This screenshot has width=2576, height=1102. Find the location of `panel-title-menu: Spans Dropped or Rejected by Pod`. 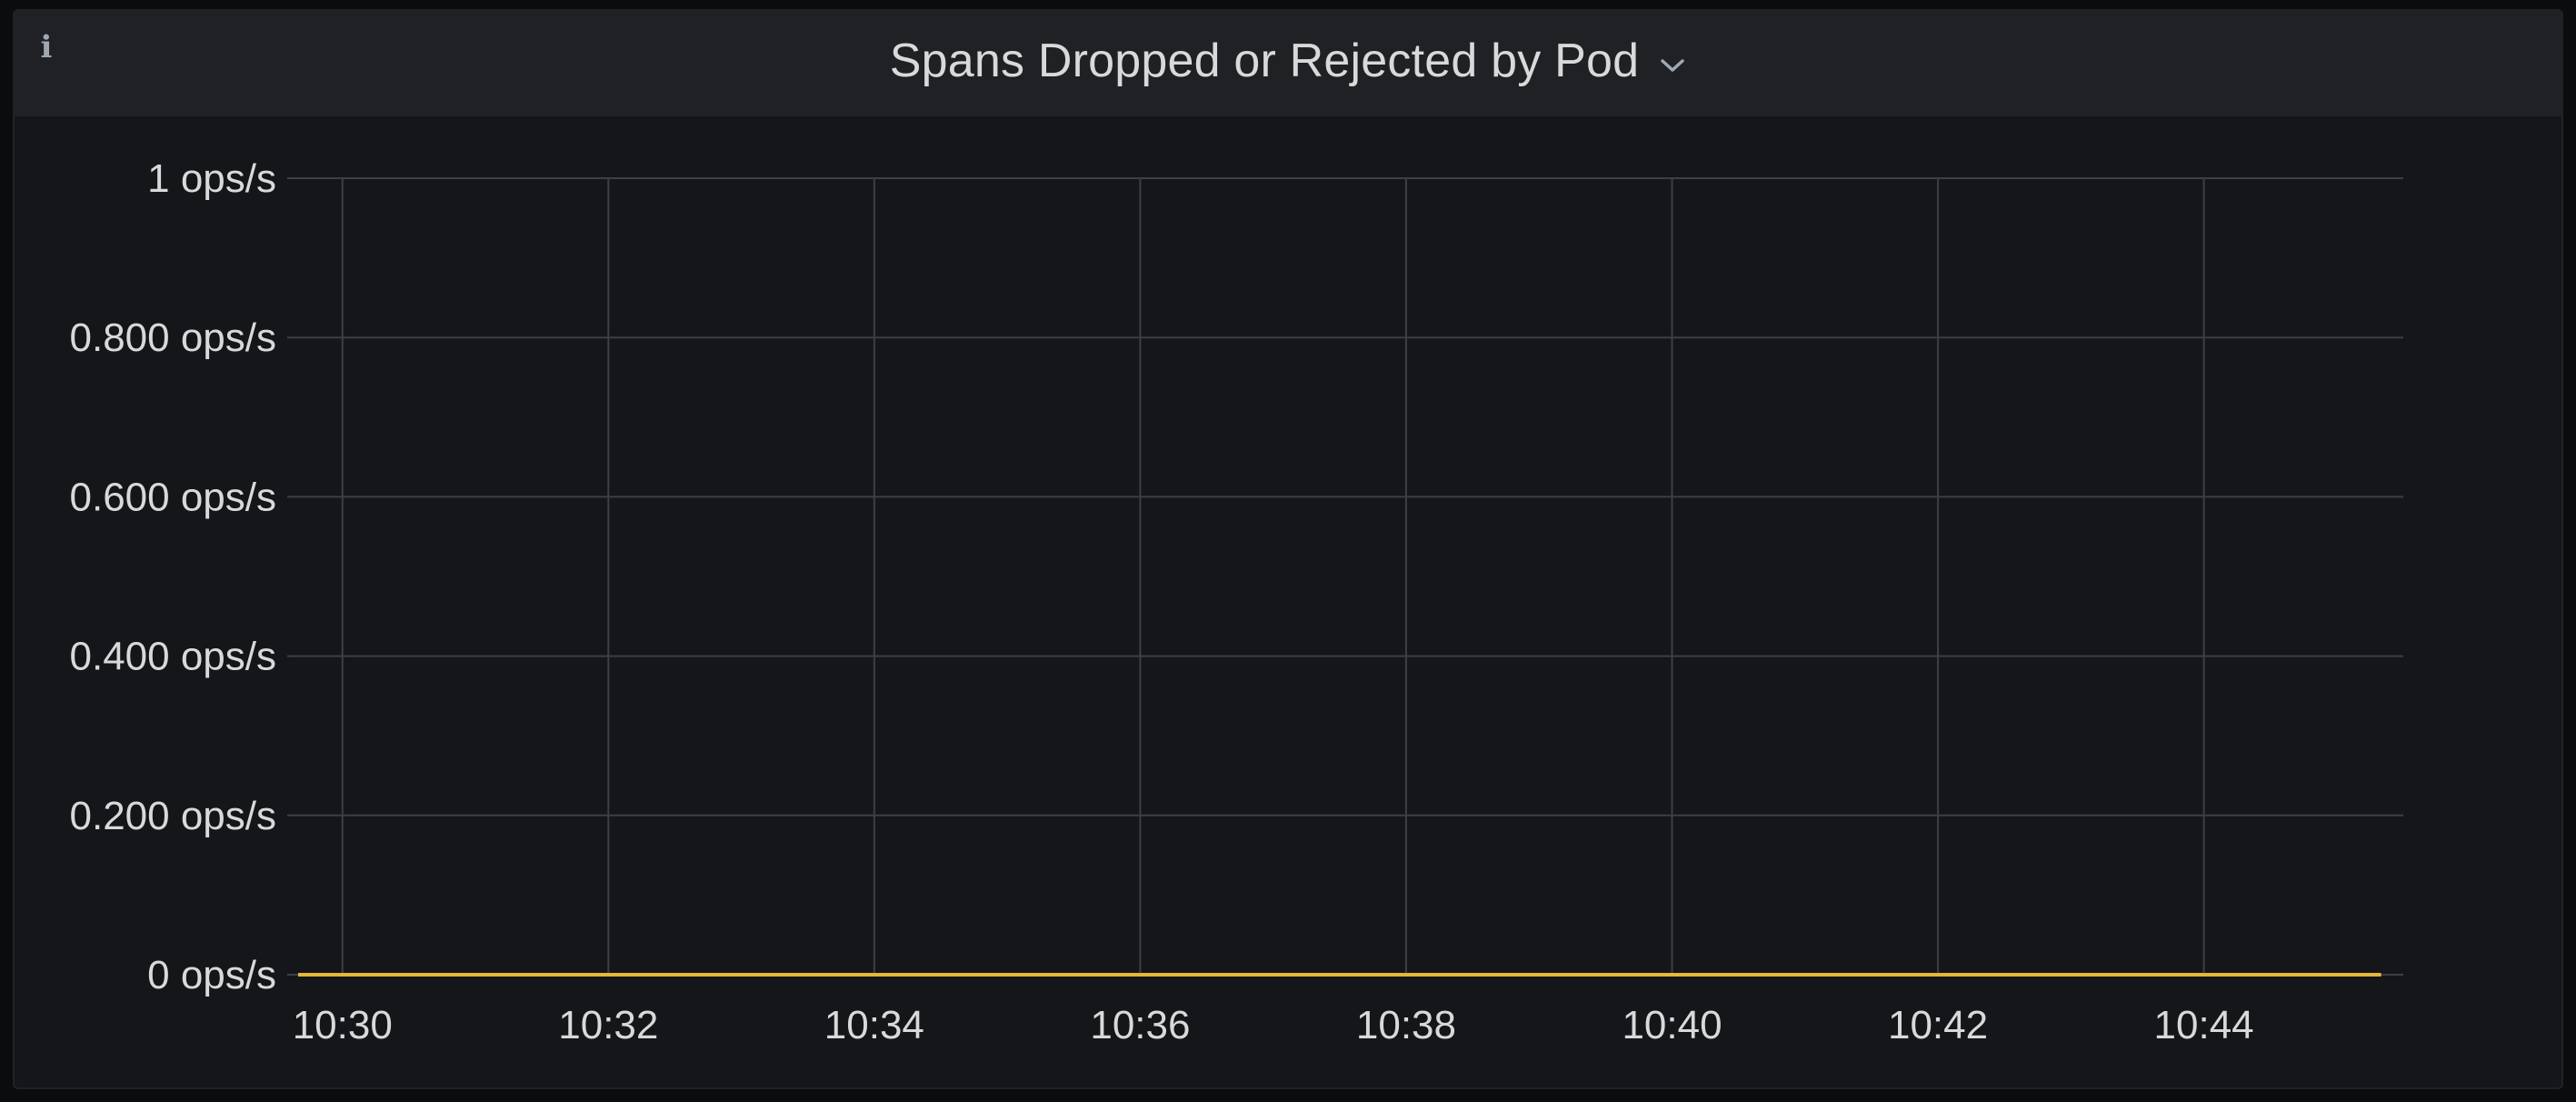

panel-title-menu: Spans Dropped or Rejected by Pod is located at coordinates (1288, 61).